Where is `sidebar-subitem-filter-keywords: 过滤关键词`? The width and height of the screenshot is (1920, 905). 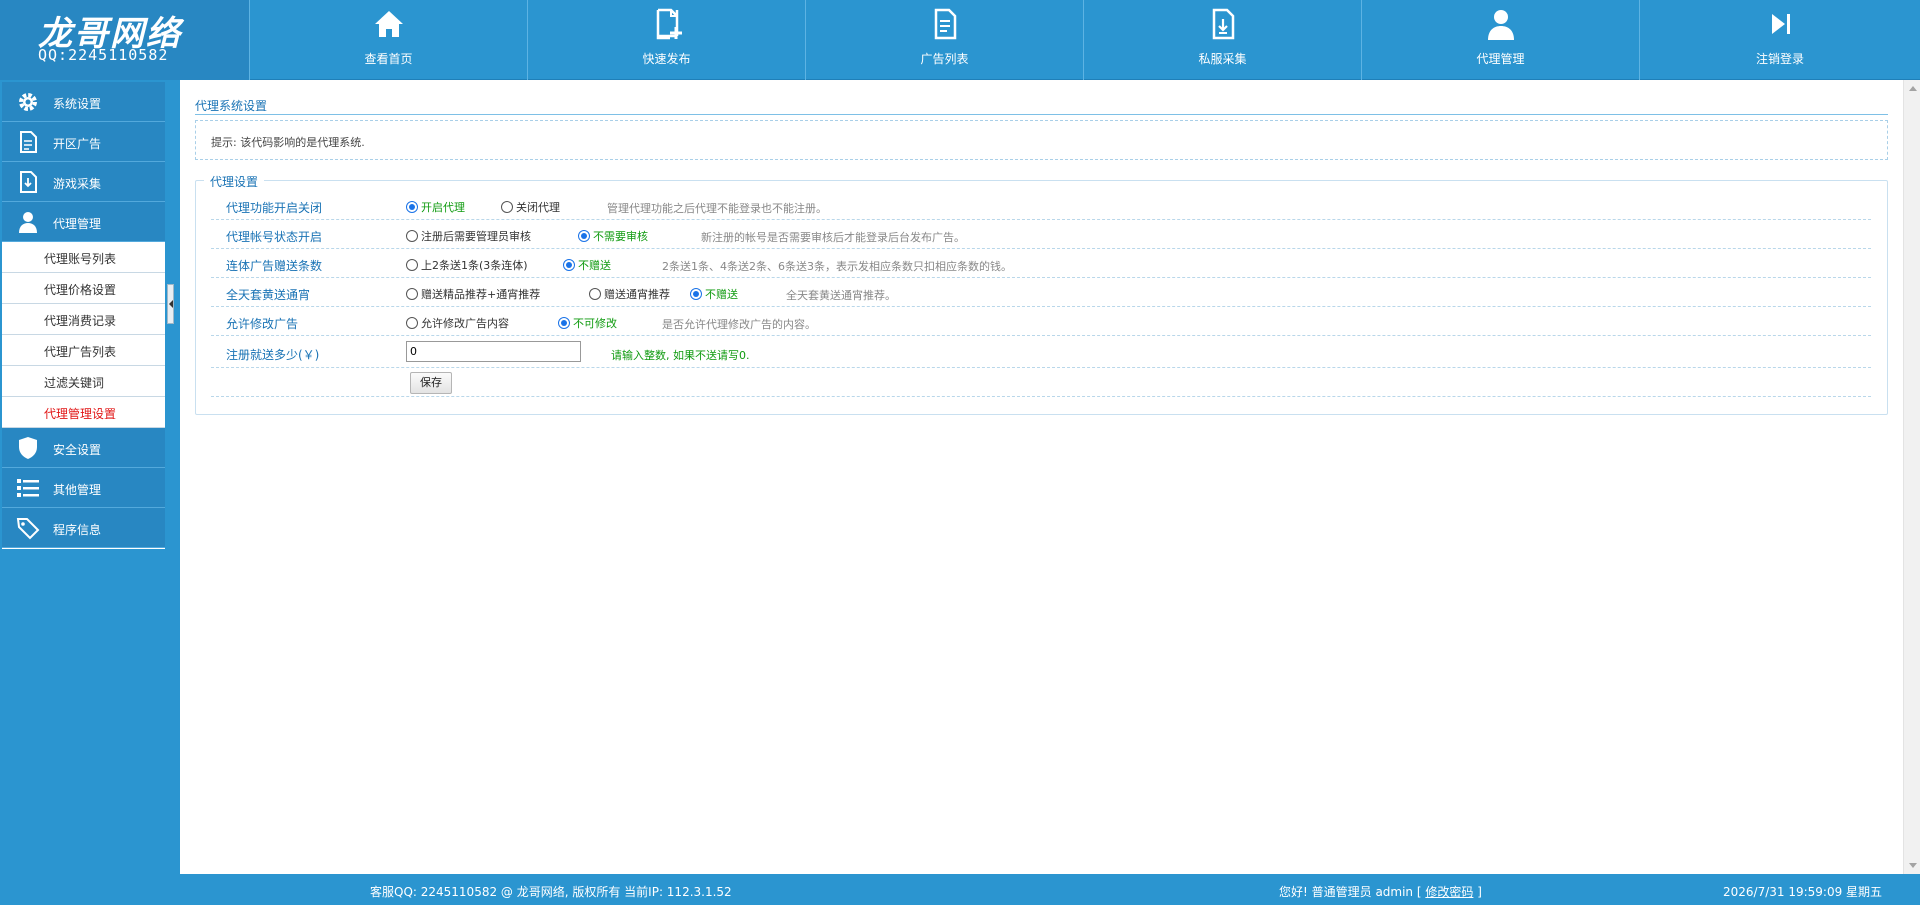 sidebar-subitem-filter-keywords: 过滤关键词 is located at coordinates (83, 381).